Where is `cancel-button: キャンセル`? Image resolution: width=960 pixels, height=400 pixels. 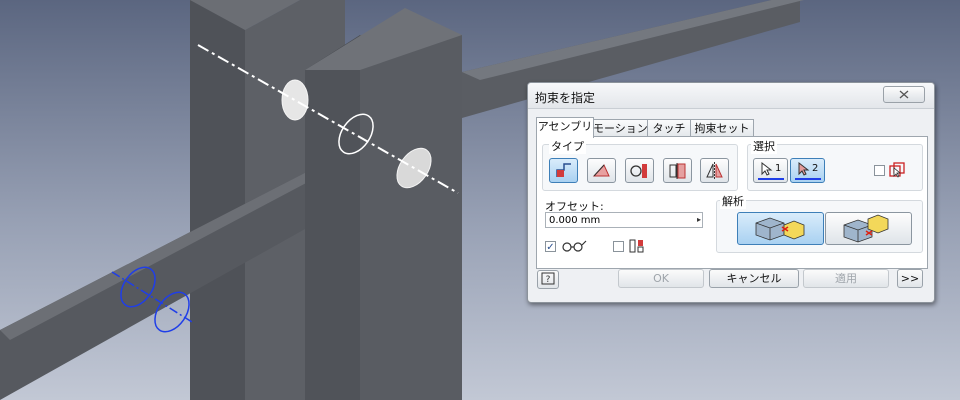
cancel-button: キャンセル is located at coordinates (754, 278).